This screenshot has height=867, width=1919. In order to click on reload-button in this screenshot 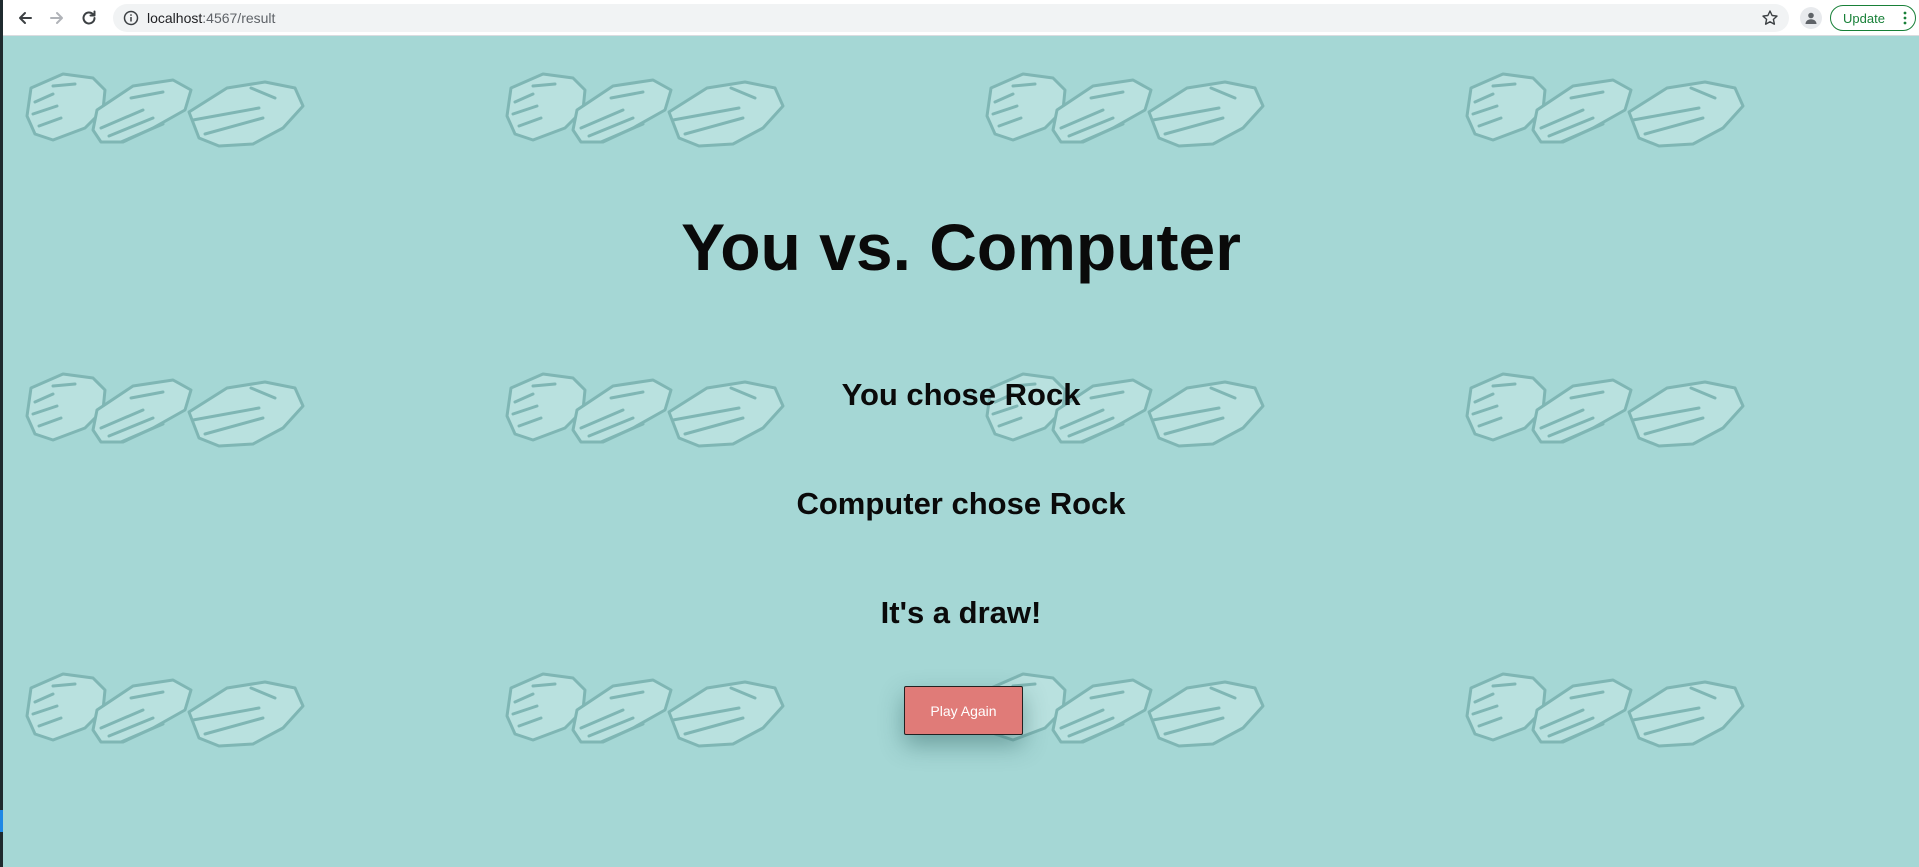, I will do `click(89, 18)`.